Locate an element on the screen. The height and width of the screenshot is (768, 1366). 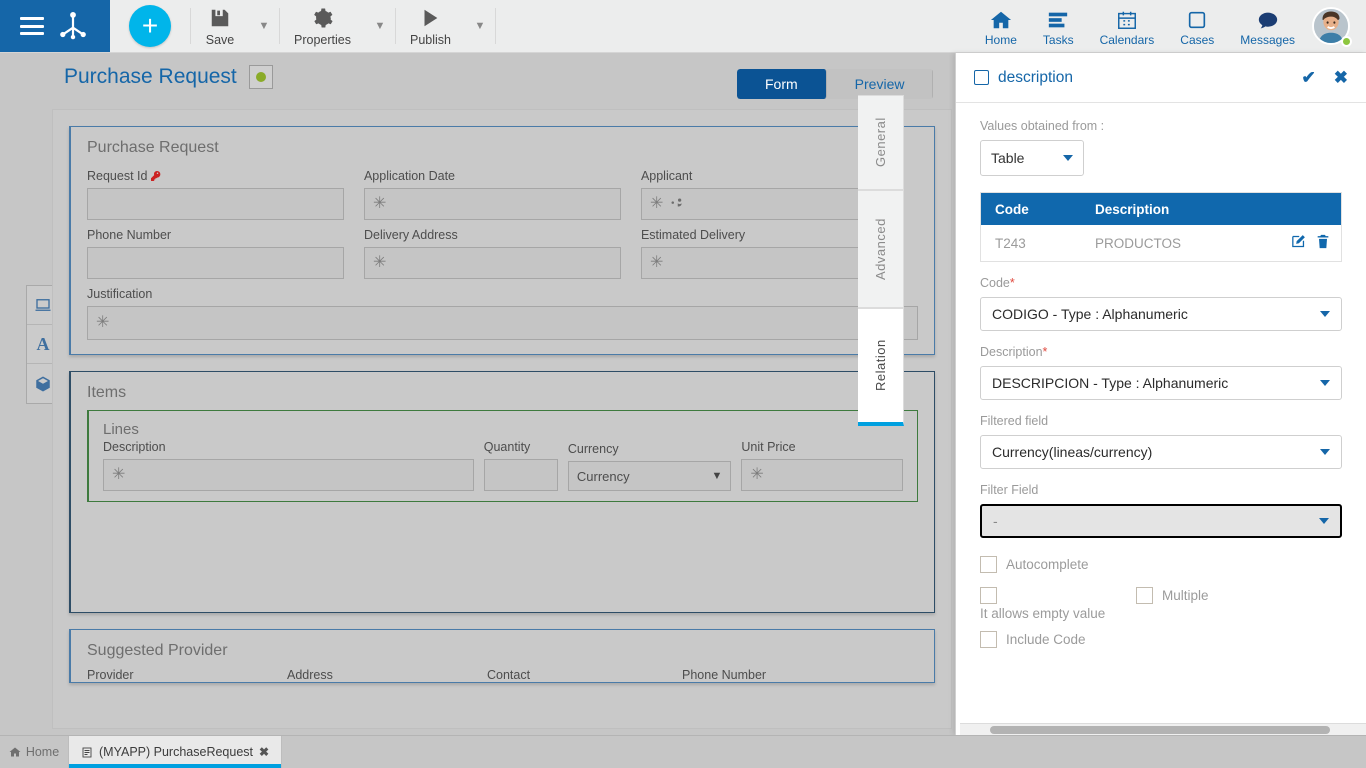
table-header-row: Code Description is located at coordinates (1161, 209).